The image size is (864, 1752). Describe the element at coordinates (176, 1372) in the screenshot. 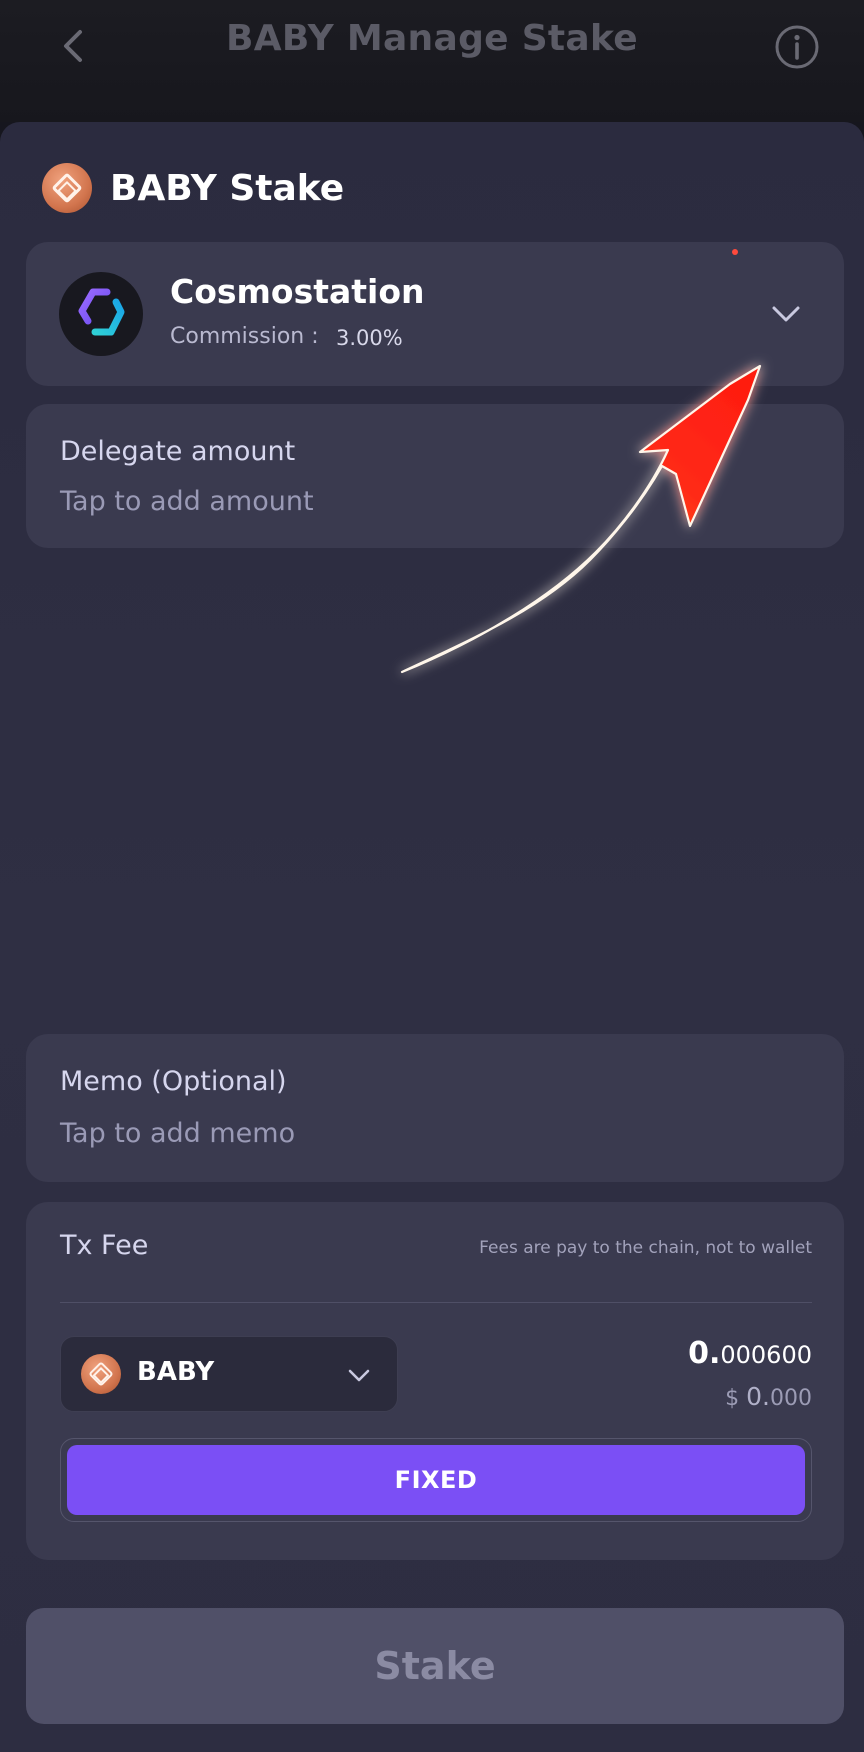

I see `fee-token-label: BABY` at that location.